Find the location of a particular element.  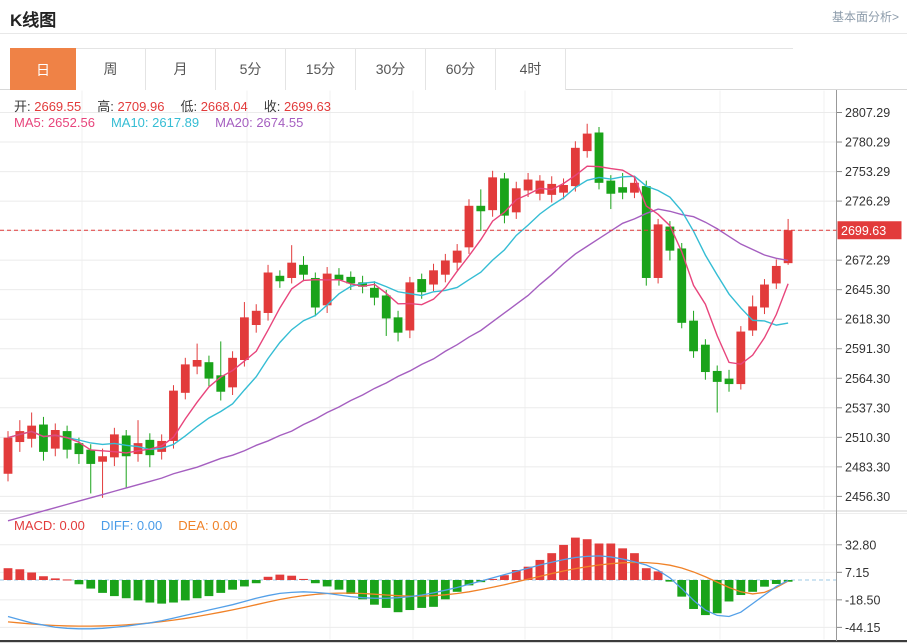

ohlc-legend: 开: 2669.55 高: 2709.96 低: 2668.04 收: 2699.63 is located at coordinates (180, 105).